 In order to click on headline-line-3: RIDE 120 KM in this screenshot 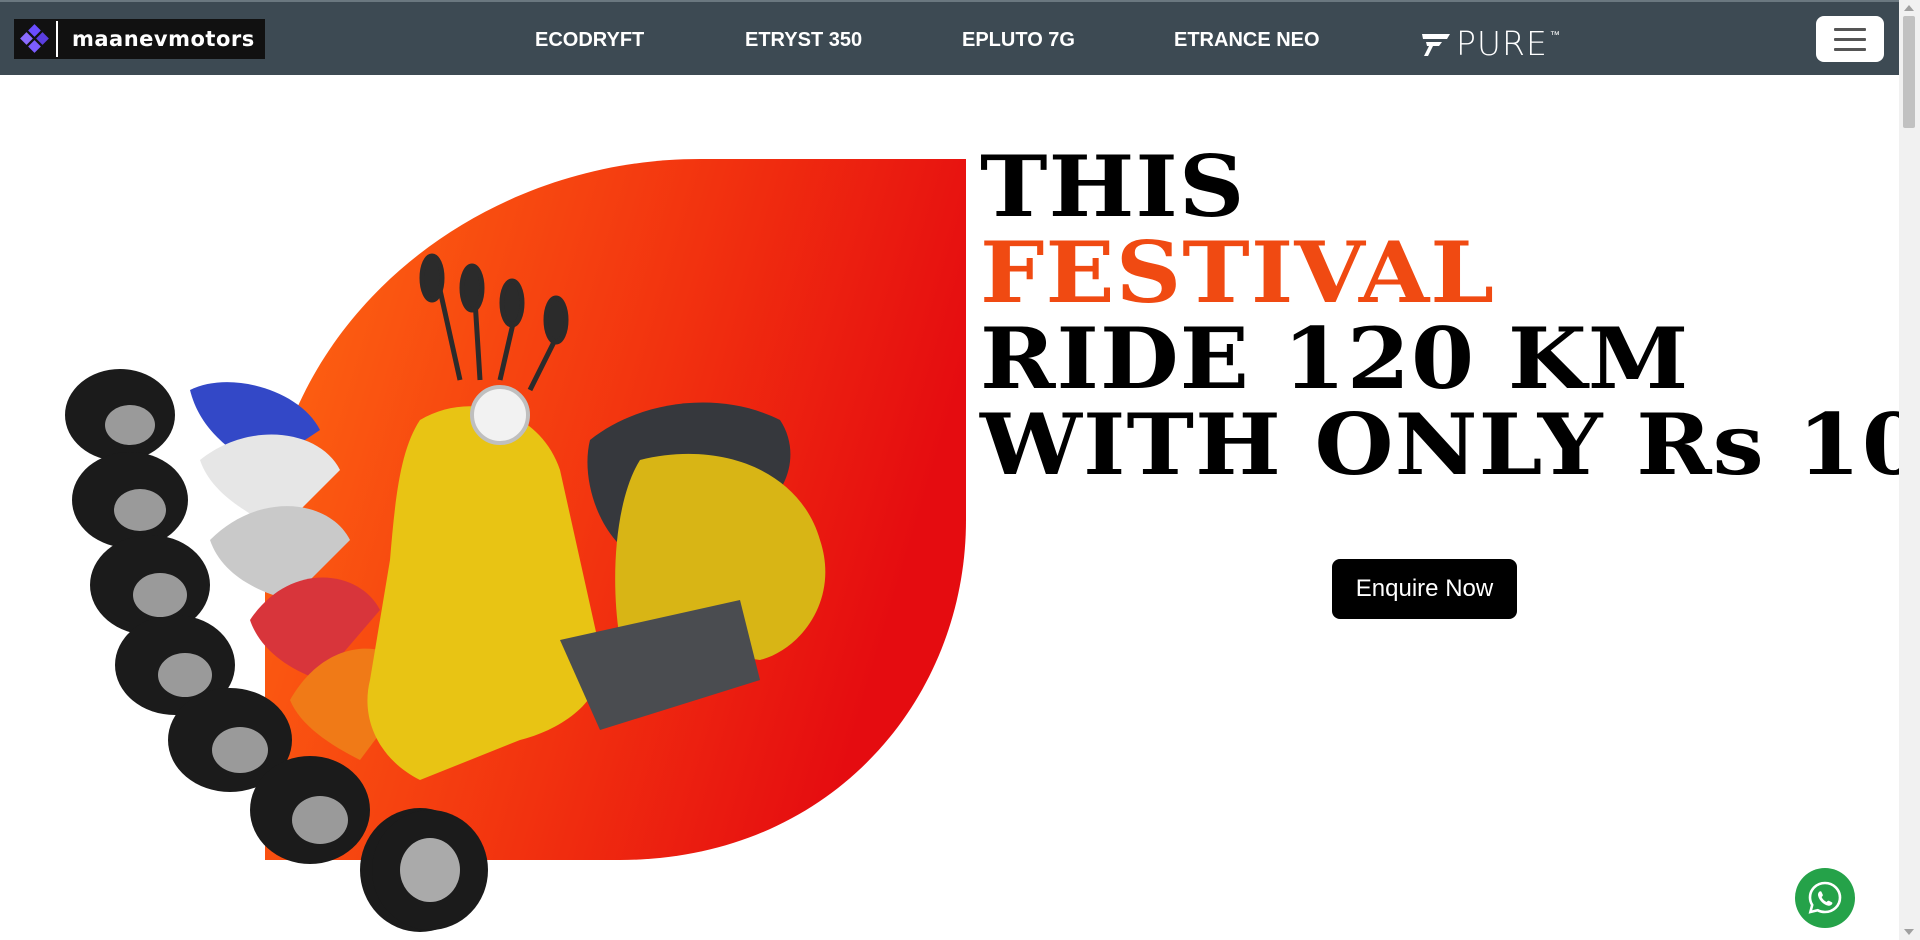, I will do `click(1335, 358)`.